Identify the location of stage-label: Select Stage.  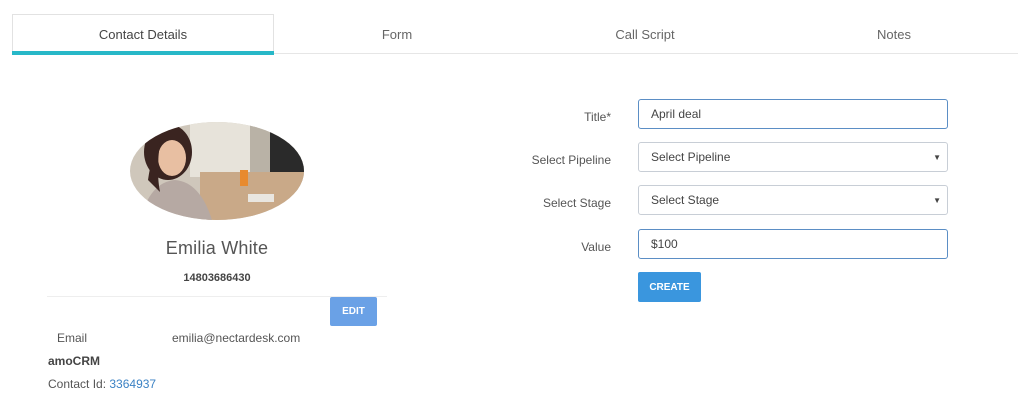
(576, 203).